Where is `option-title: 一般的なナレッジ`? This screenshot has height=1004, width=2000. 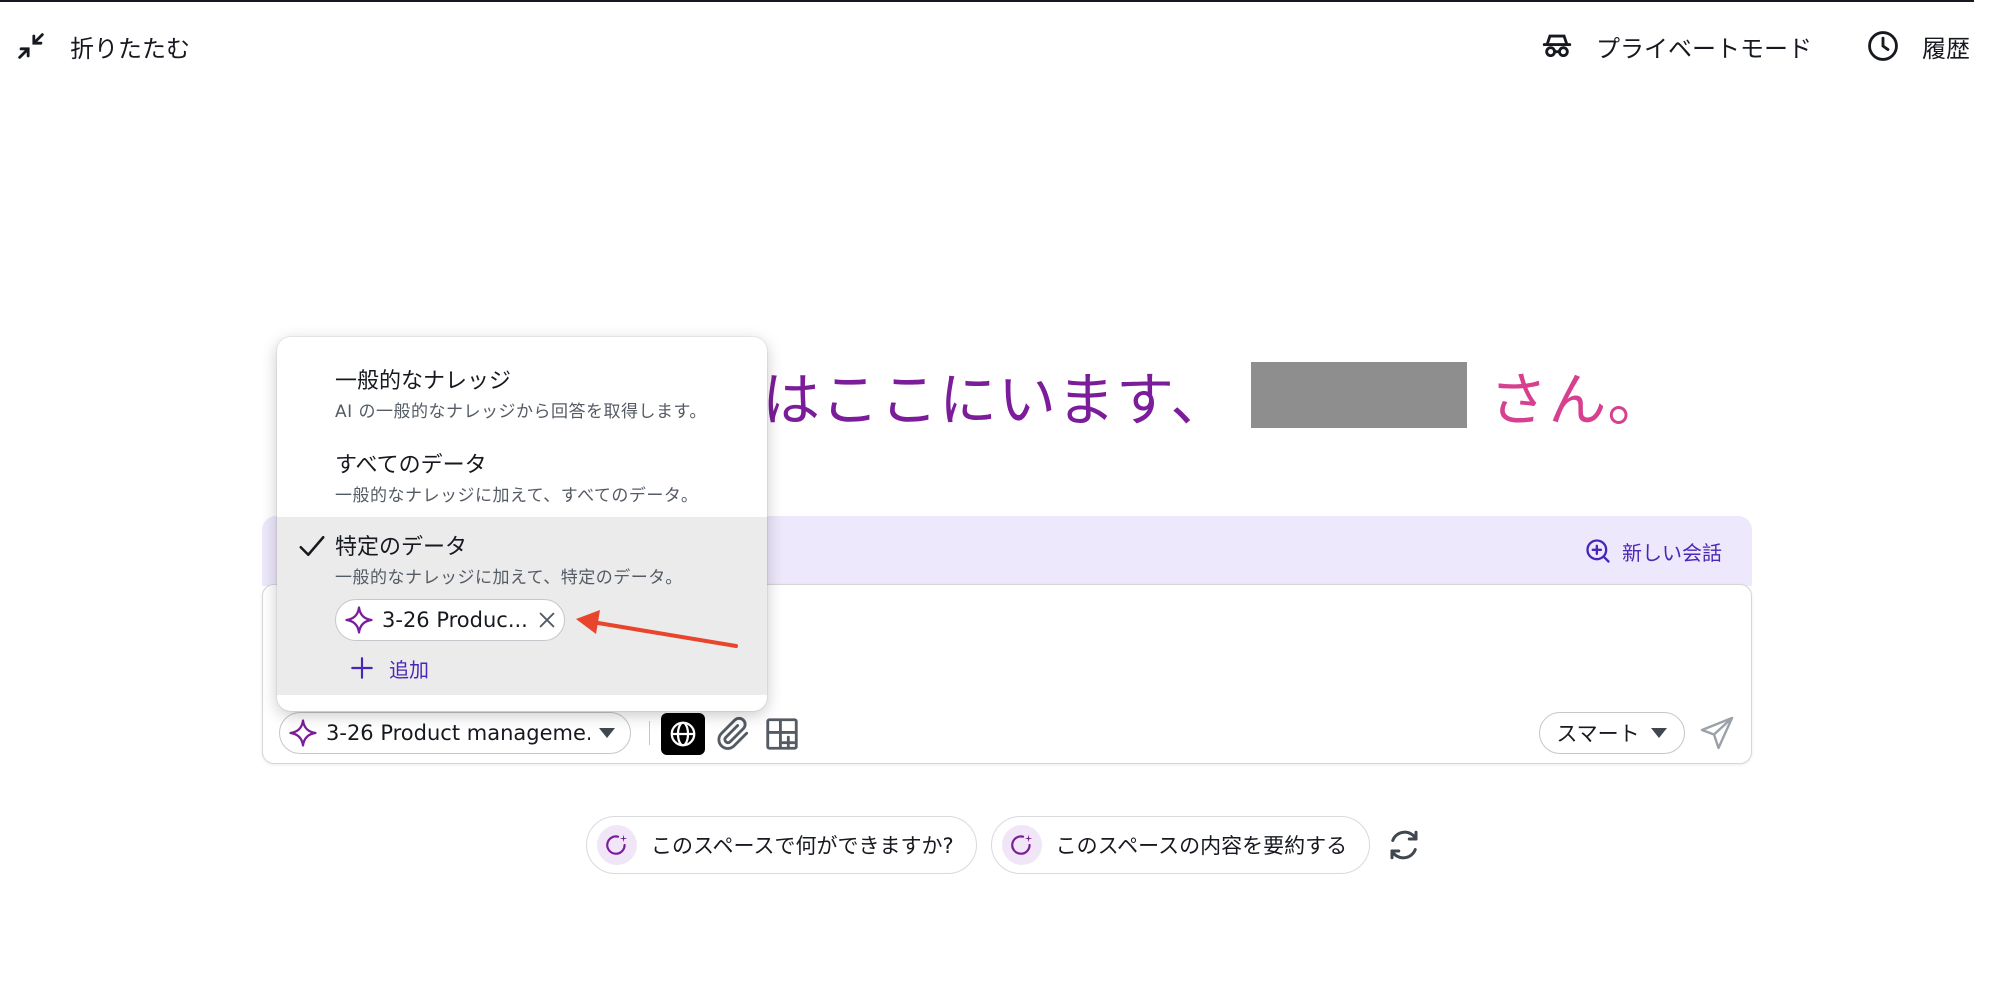
option-title: 一般的なナレッジ is located at coordinates (423, 381).